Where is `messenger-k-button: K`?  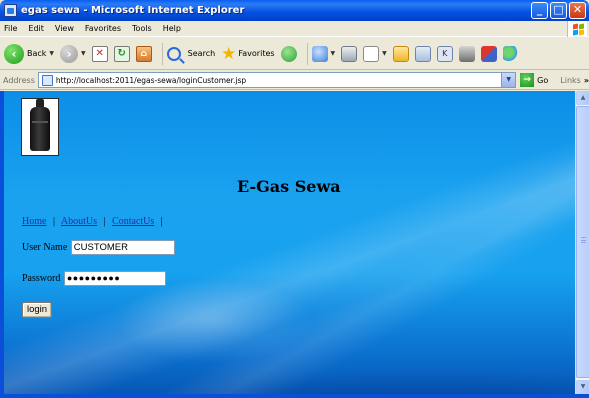
messenger-k-button: K is located at coordinates (444, 53).